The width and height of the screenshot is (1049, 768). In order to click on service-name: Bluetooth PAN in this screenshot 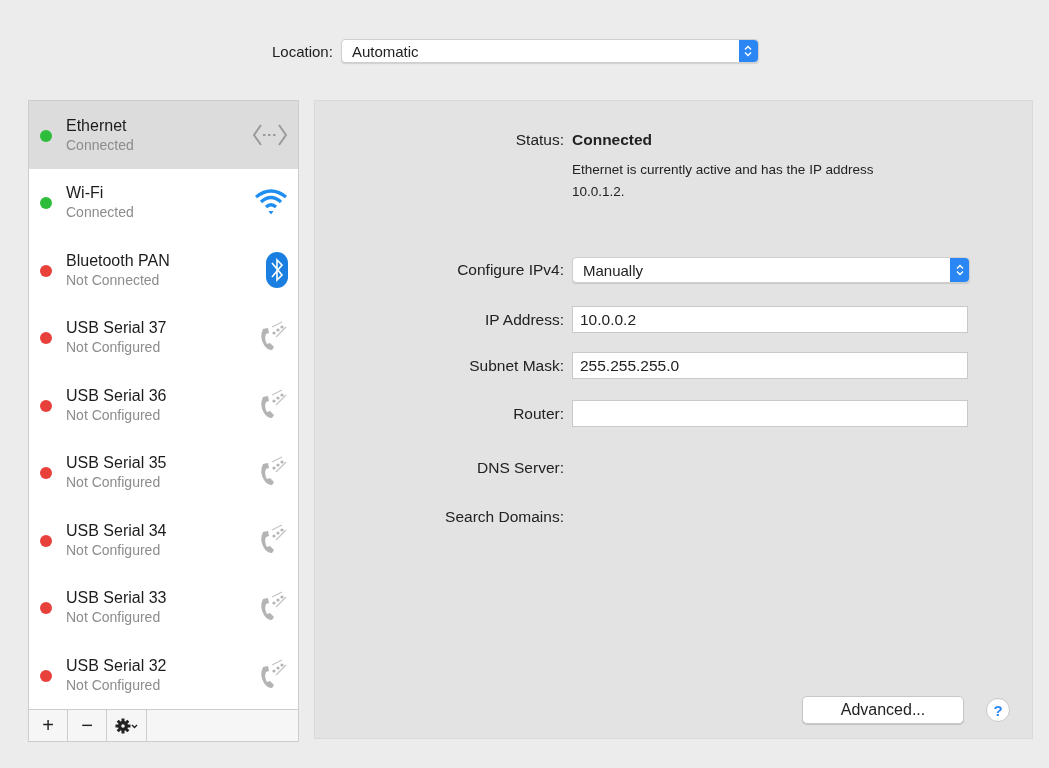, I will do `click(118, 260)`.